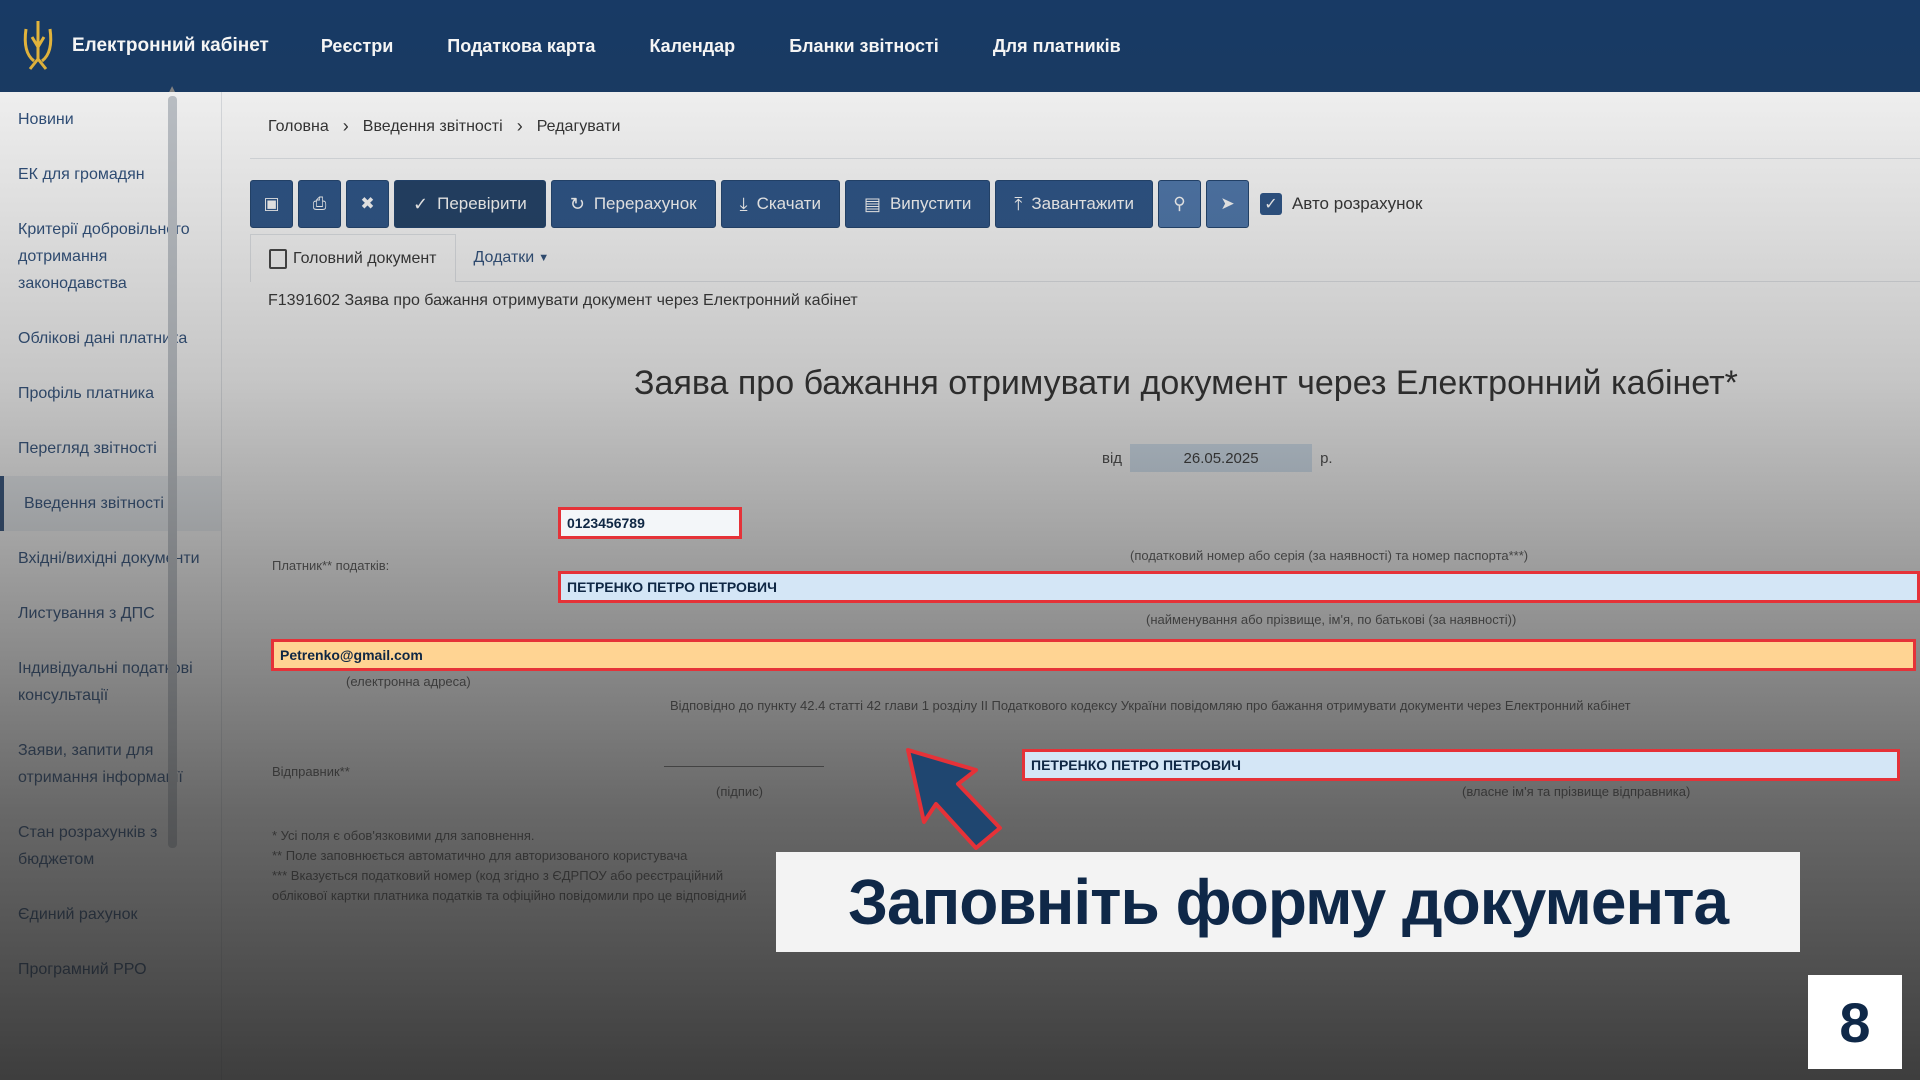  Describe the element at coordinates (110, 914) in the screenshot. I see `sidebar-item-single-account: Єдиний рахунок` at that location.